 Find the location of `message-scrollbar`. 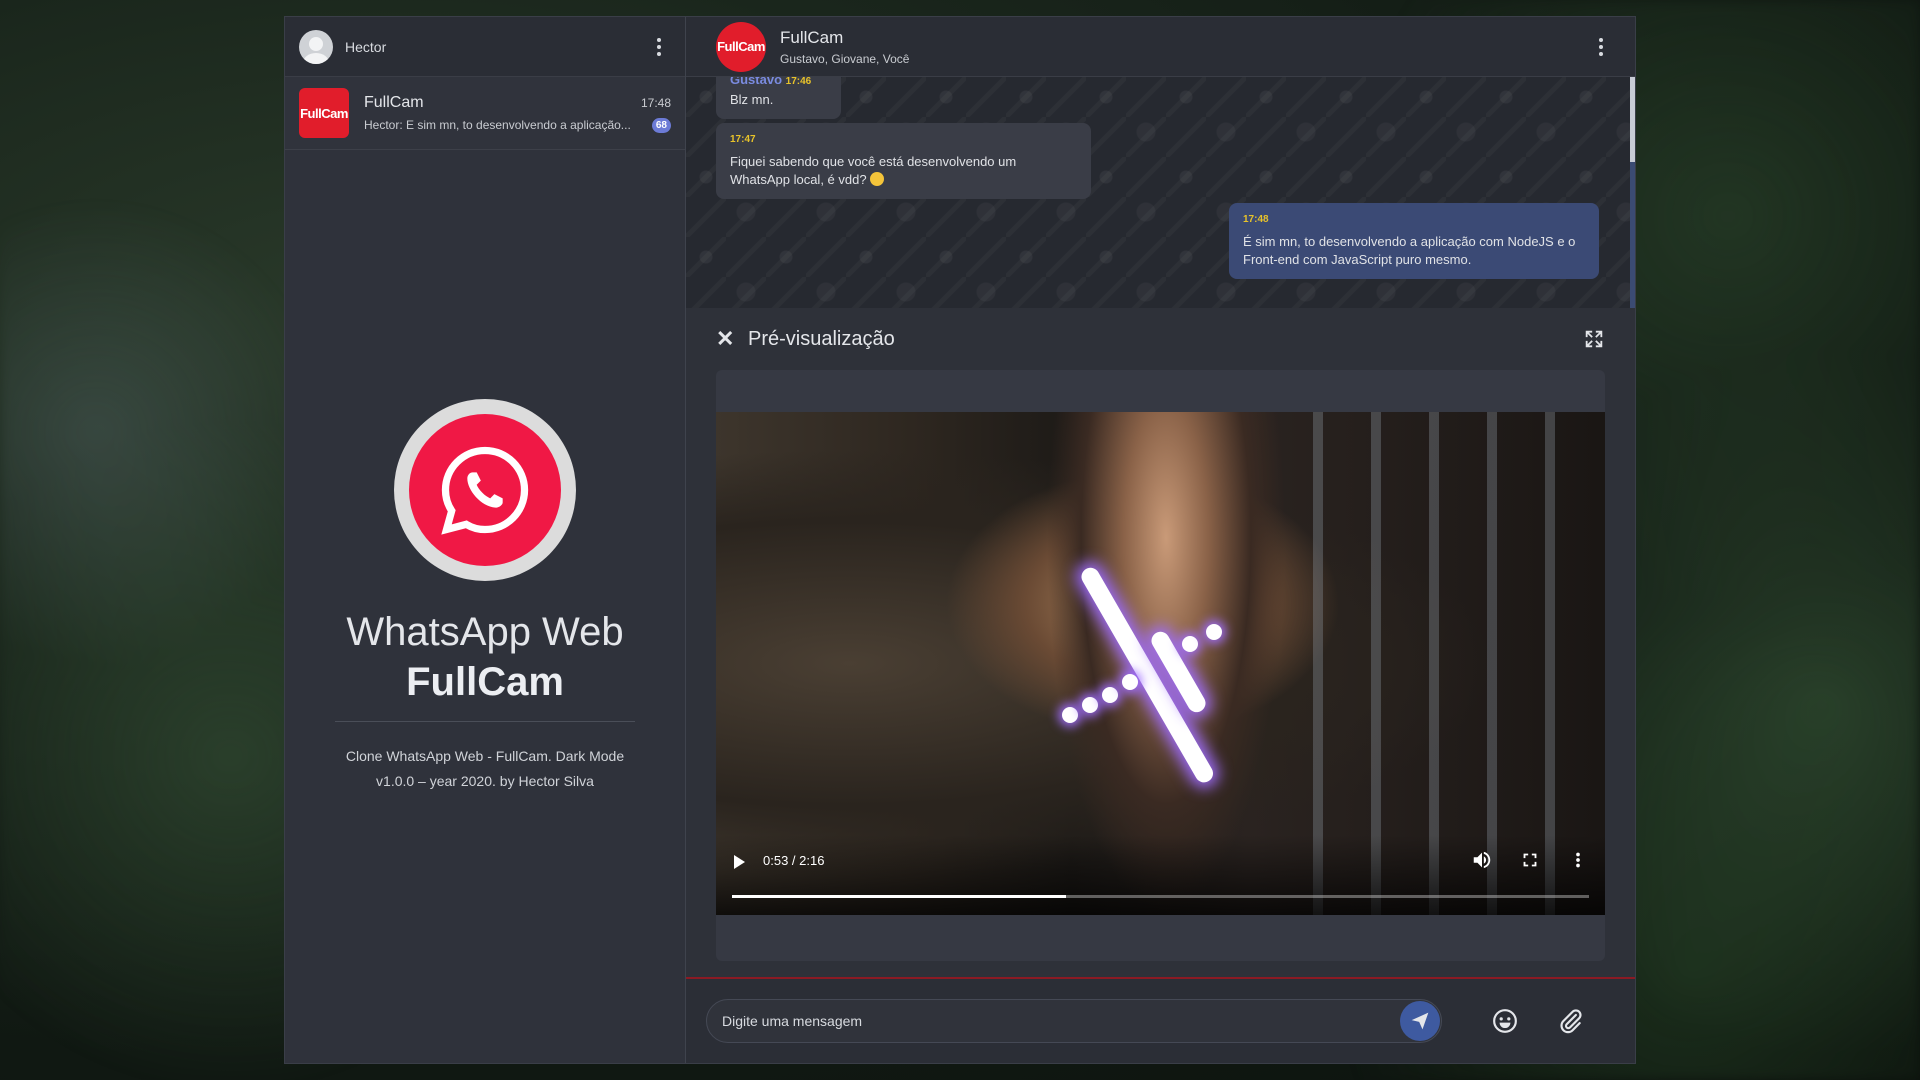

message-scrollbar is located at coordinates (1632, 192).